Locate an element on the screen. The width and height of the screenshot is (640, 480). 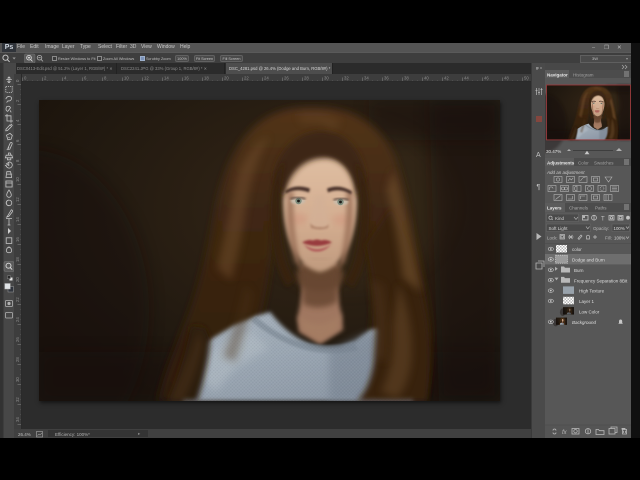
svg-text: Lock: is located at coordinates (552, 238).